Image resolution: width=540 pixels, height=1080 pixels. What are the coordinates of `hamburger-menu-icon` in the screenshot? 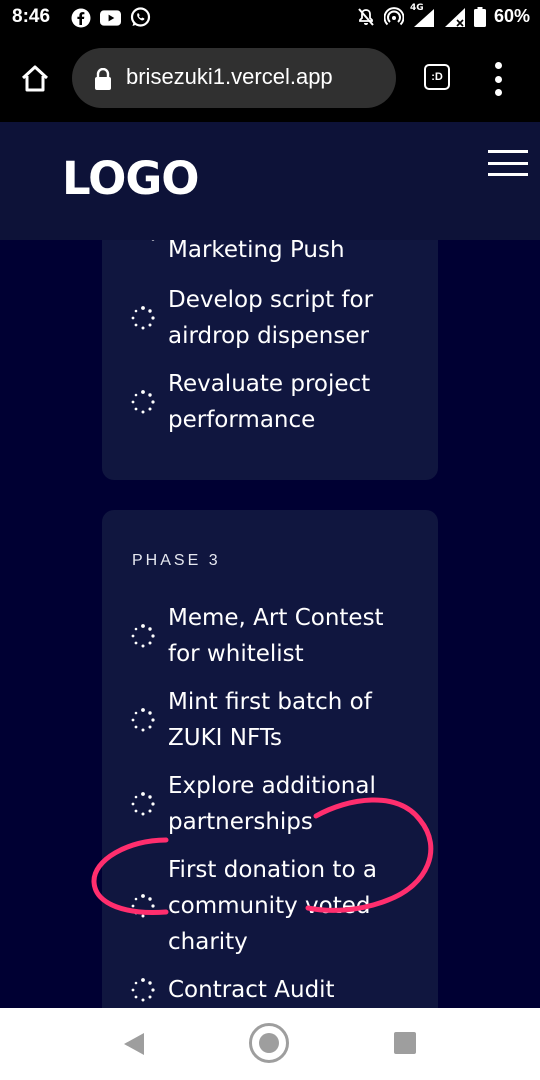 It's located at (508, 163).